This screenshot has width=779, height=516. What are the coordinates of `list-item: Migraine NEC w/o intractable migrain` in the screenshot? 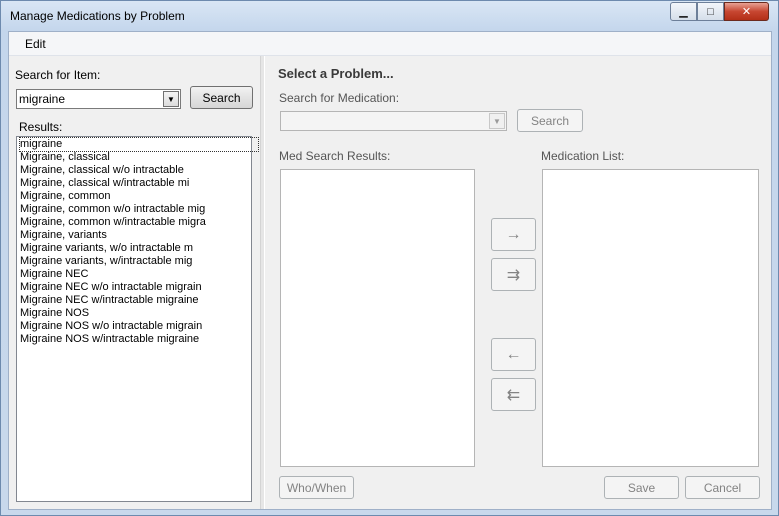 It's located at (111, 287).